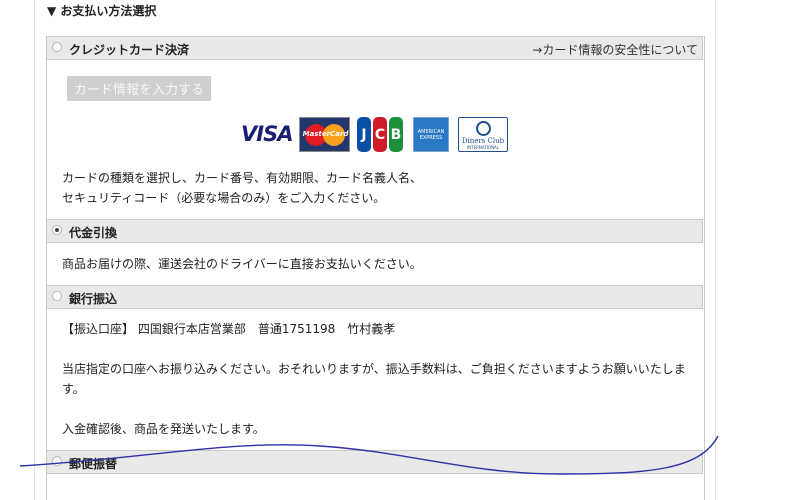  What do you see at coordinates (374, 297) in the screenshot?
I see `payment-option-bank: 銀行振込` at bounding box center [374, 297].